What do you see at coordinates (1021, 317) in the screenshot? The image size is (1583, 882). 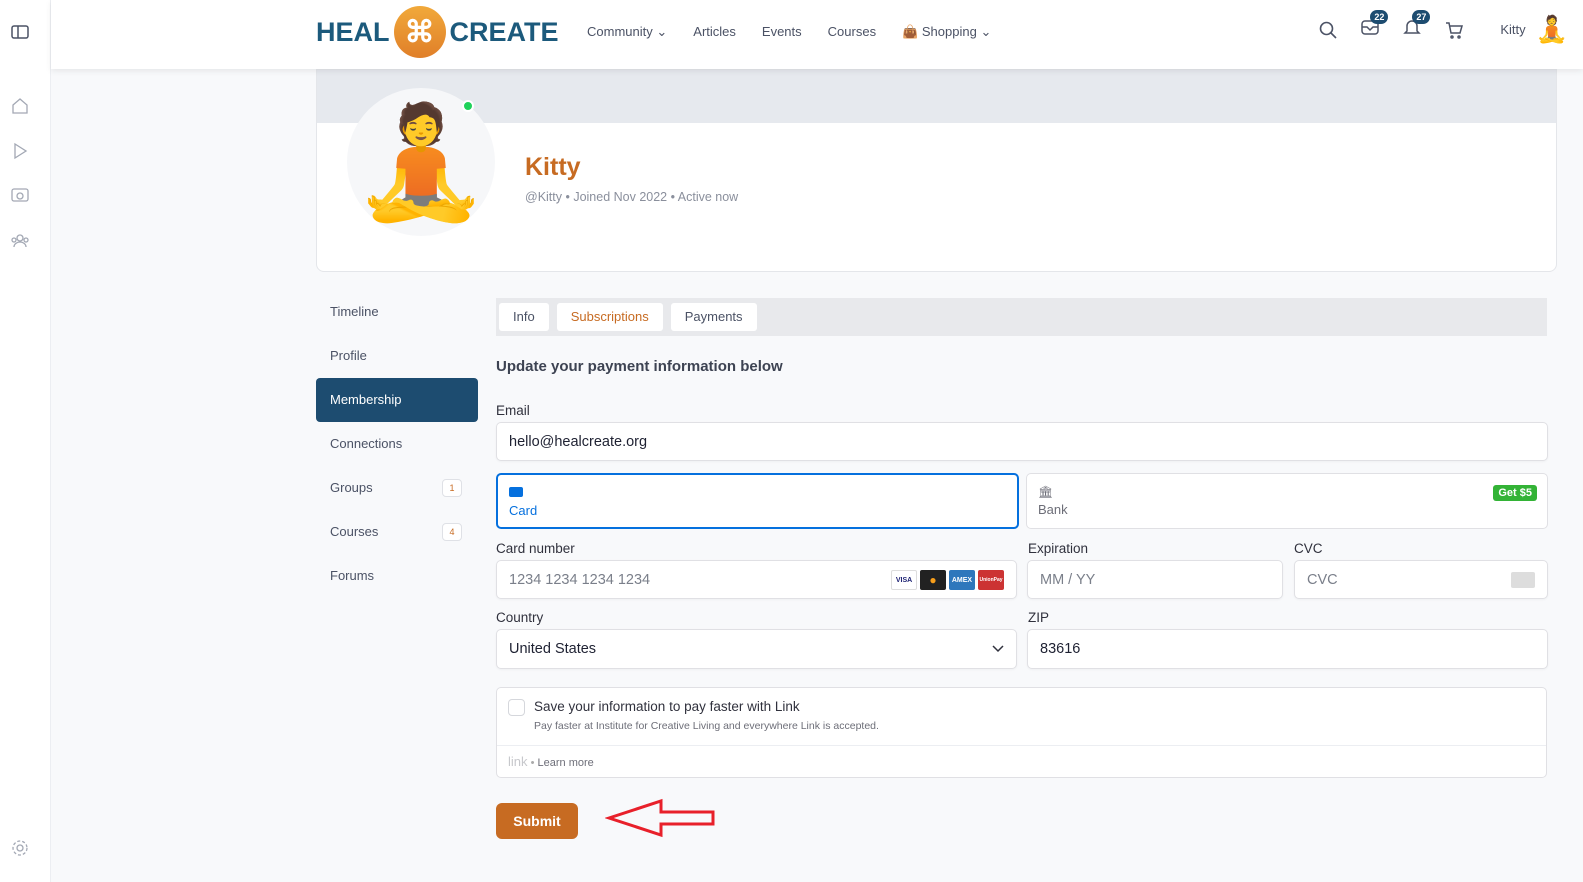 I see `membership-tabs: Info Subscriptions Payments` at bounding box center [1021, 317].